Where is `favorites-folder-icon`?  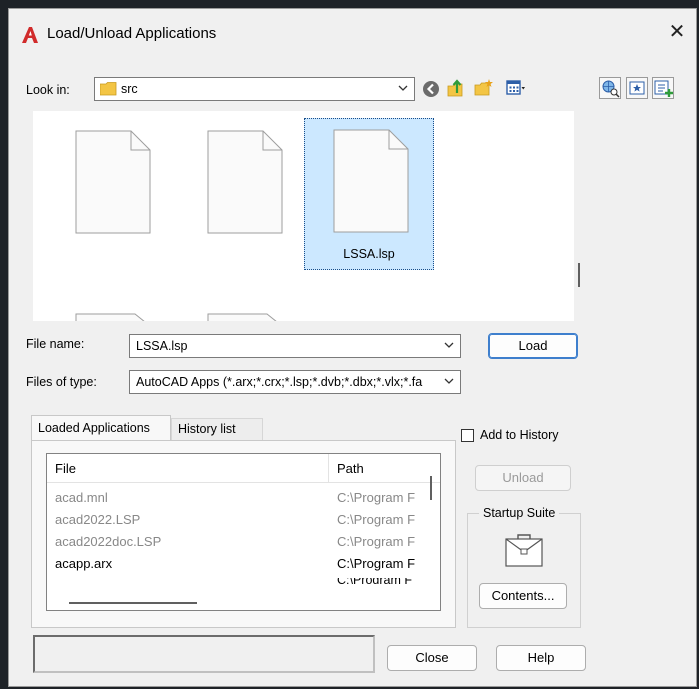 favorites-folder-icon is located at coordinates (637, 88).